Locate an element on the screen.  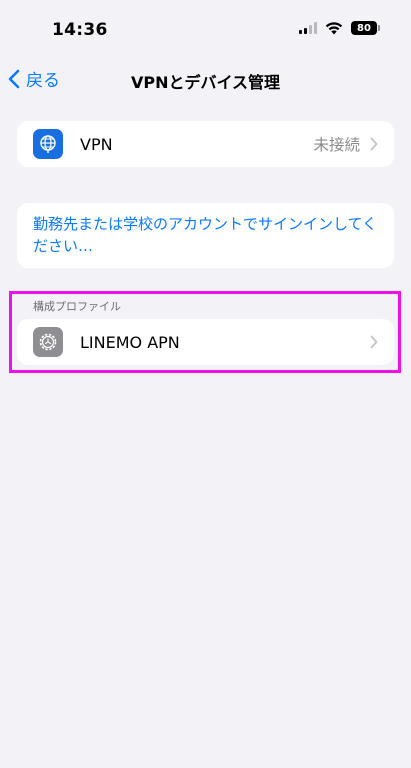
status-indicators: 80 is located at coordinates (339, 28).